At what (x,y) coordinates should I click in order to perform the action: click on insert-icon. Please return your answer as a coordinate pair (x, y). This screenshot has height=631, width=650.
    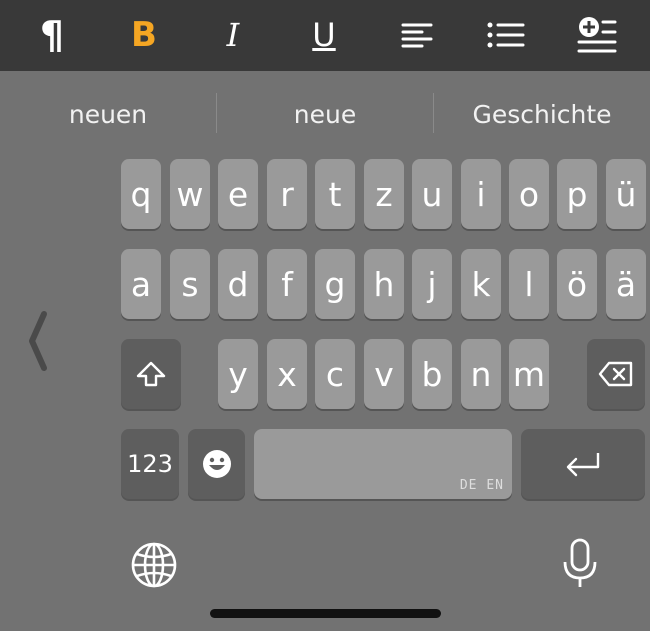
    Looking at the image, I should click on (597, 35).